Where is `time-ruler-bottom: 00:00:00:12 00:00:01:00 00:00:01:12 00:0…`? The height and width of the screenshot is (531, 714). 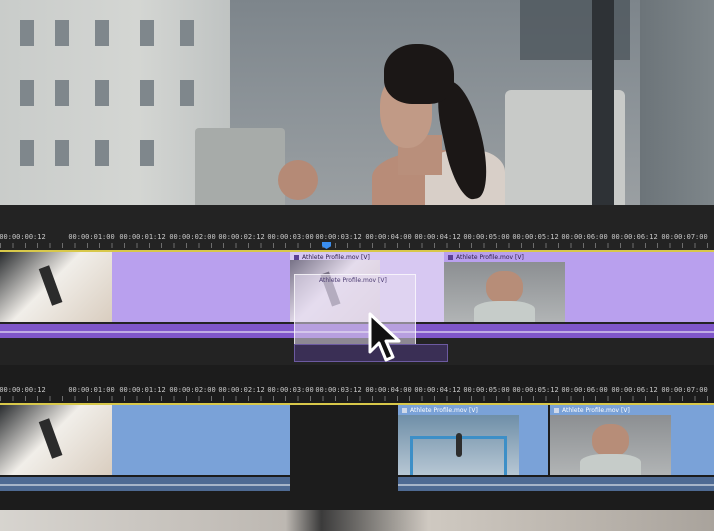 time-ruler-bottom: 00:00:00:12 00:00:01:00 00:00:01:12 00:0… is located at coordinates (357, 395).